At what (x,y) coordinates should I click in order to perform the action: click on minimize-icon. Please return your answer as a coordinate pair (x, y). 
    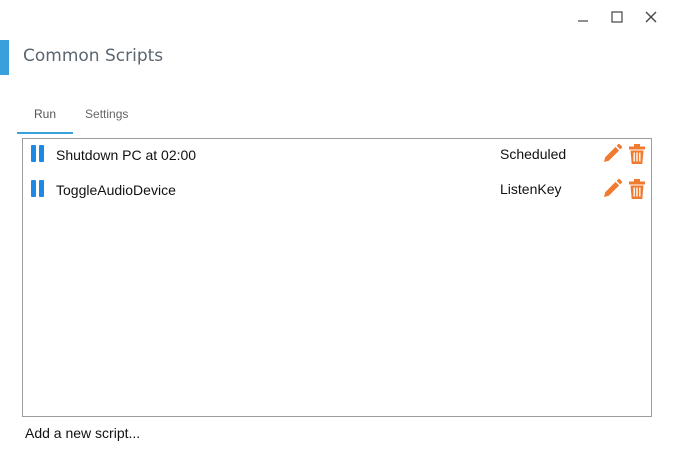
    Looking at the image, I should click on (583, 21).